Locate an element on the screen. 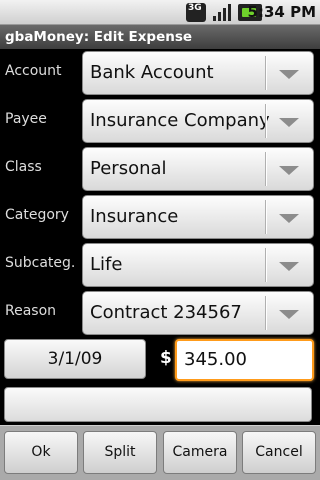 This screenshot has width=320, height=480. account-label: Account is located at coordinates (33, 71).